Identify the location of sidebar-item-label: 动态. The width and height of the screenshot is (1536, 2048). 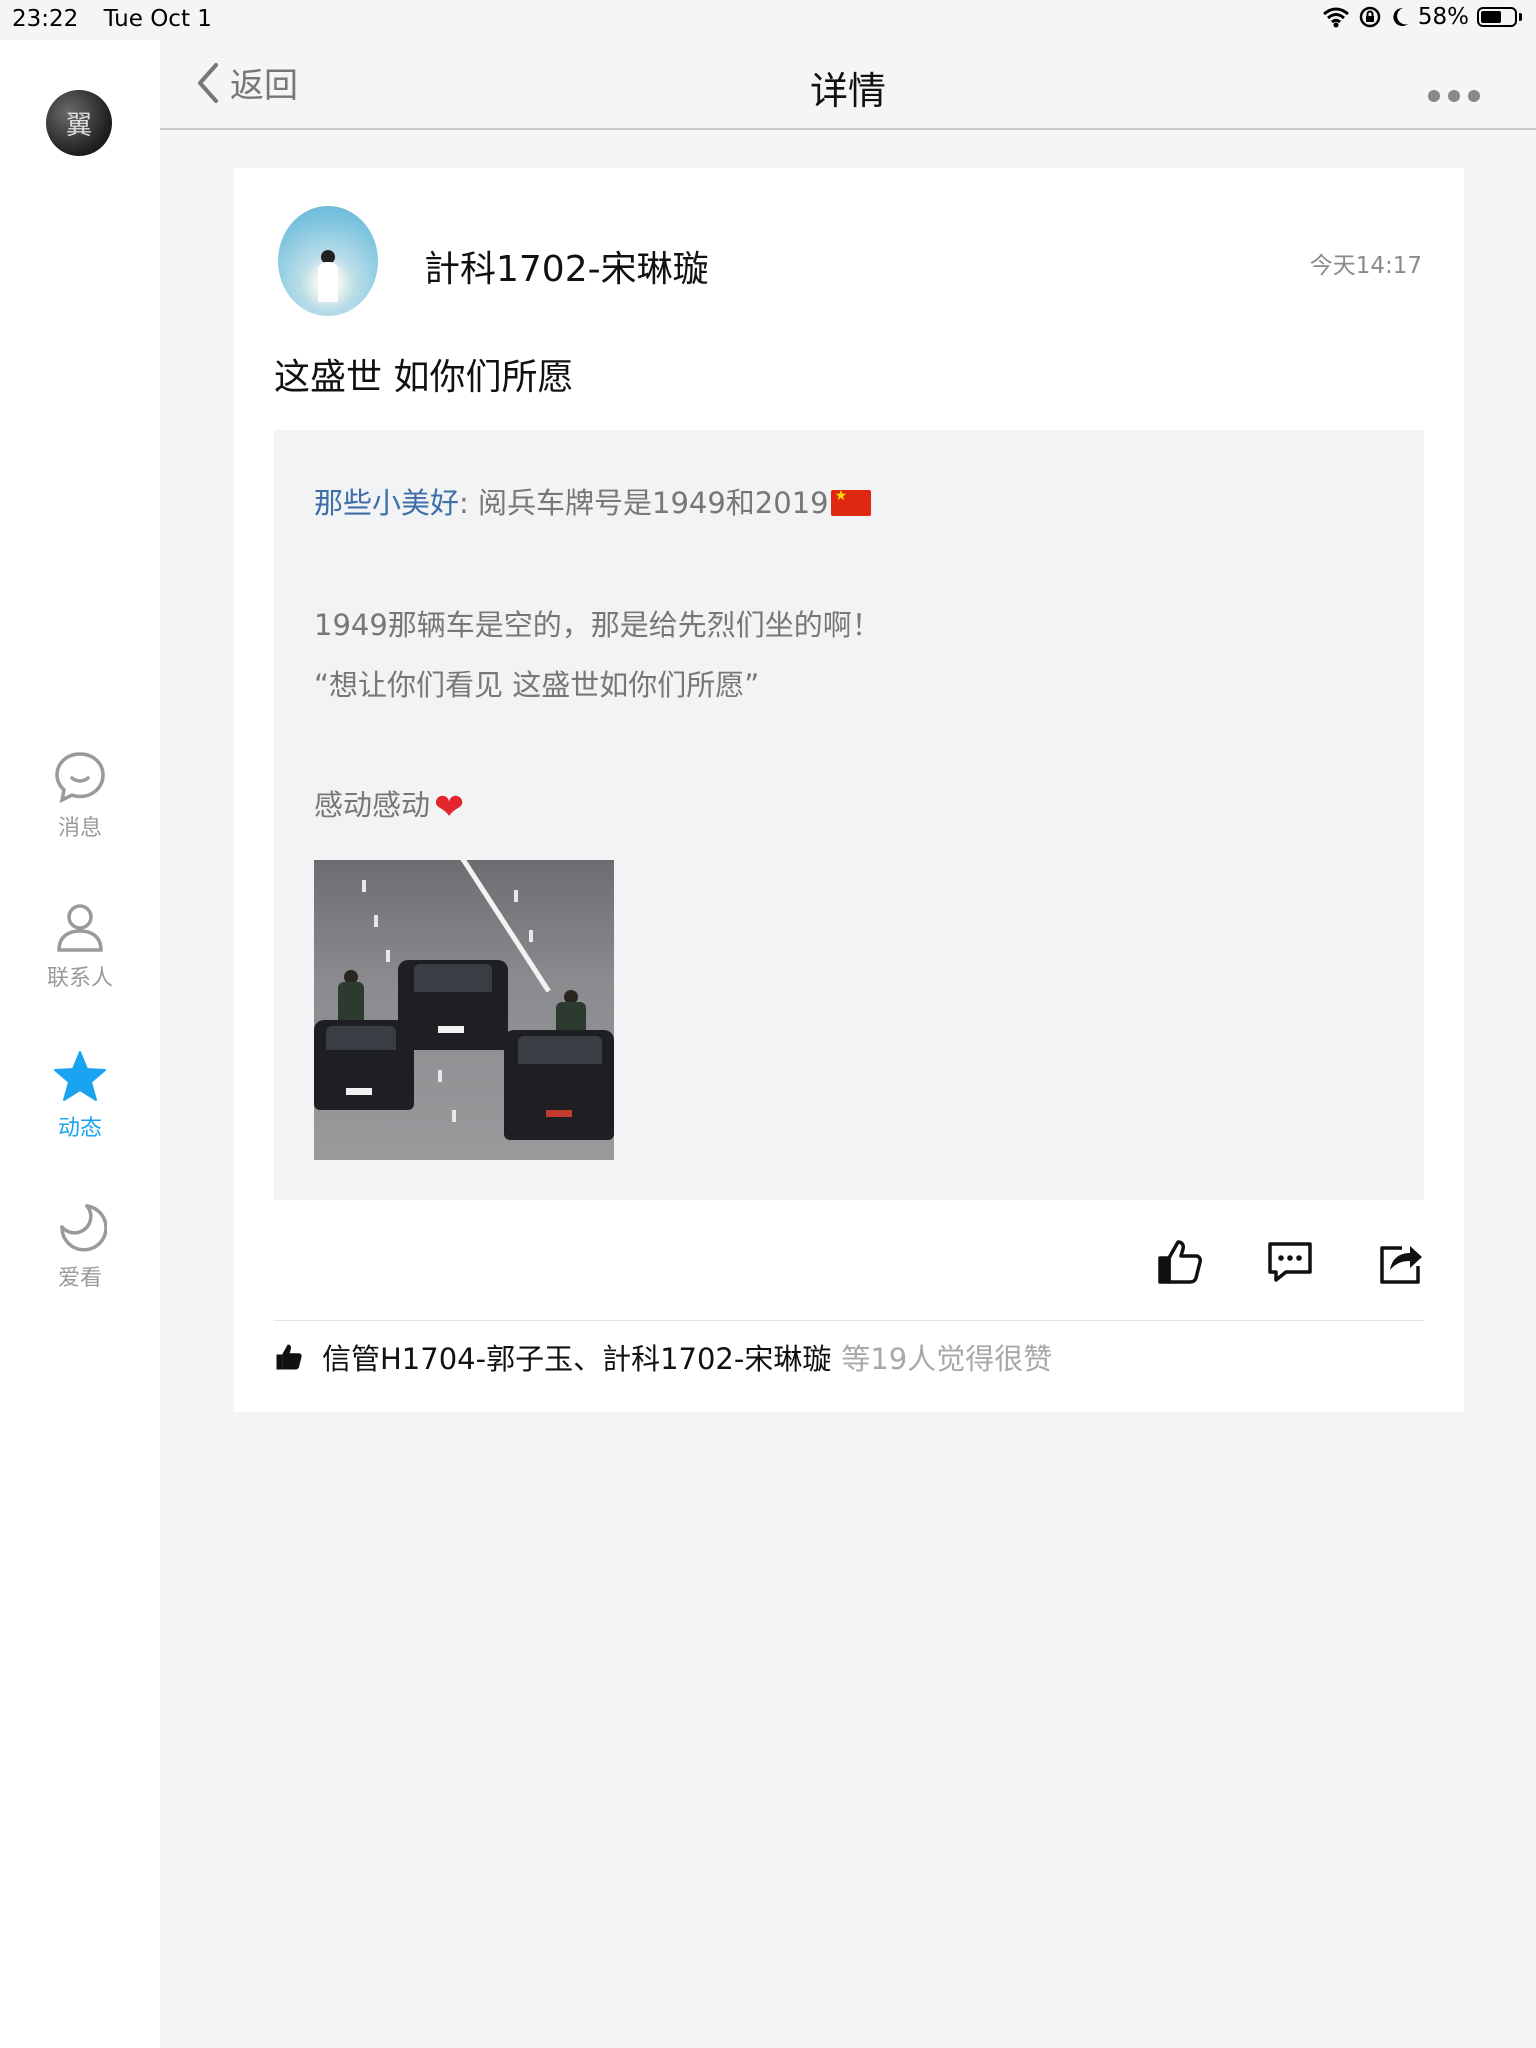
(79, 1128).